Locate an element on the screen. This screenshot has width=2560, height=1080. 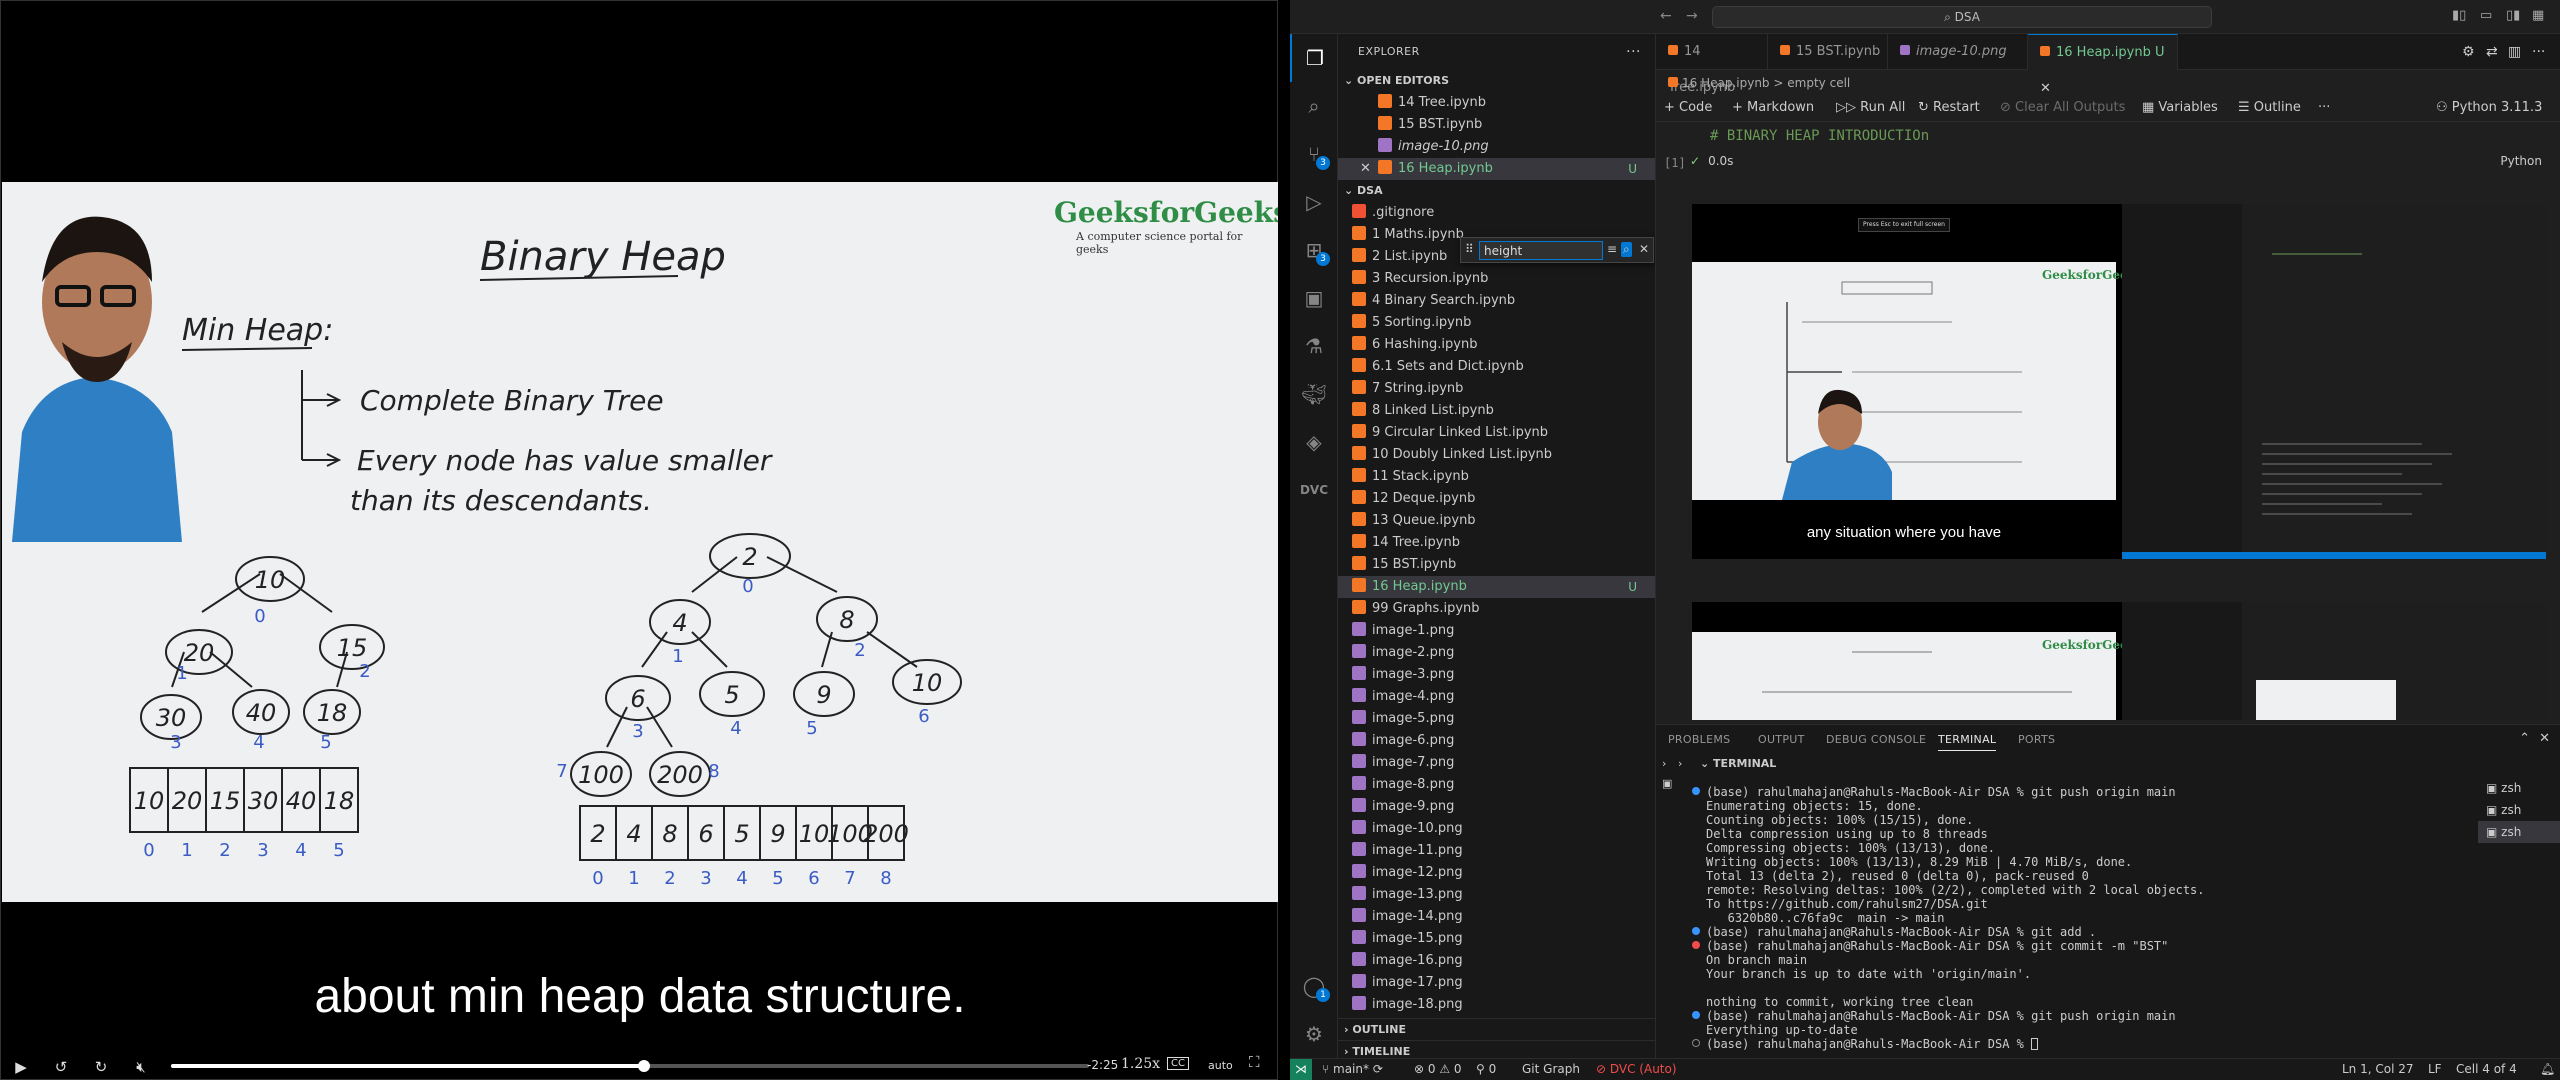
eol-indicator: LF is located at coordinates (2435, 1069).